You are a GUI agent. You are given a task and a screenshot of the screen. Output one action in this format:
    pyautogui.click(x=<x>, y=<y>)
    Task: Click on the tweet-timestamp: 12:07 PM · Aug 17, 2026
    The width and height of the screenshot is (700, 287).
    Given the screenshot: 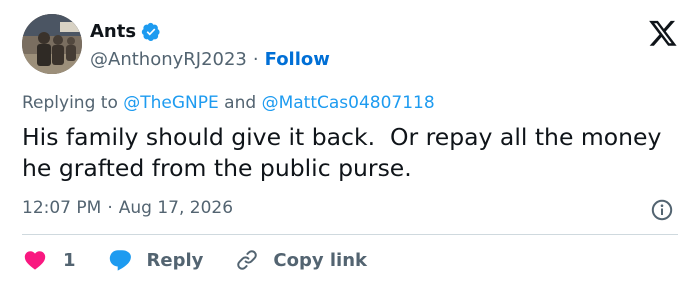 What is the action you would take?
    pyautogui.click(x=127, y=208)
    